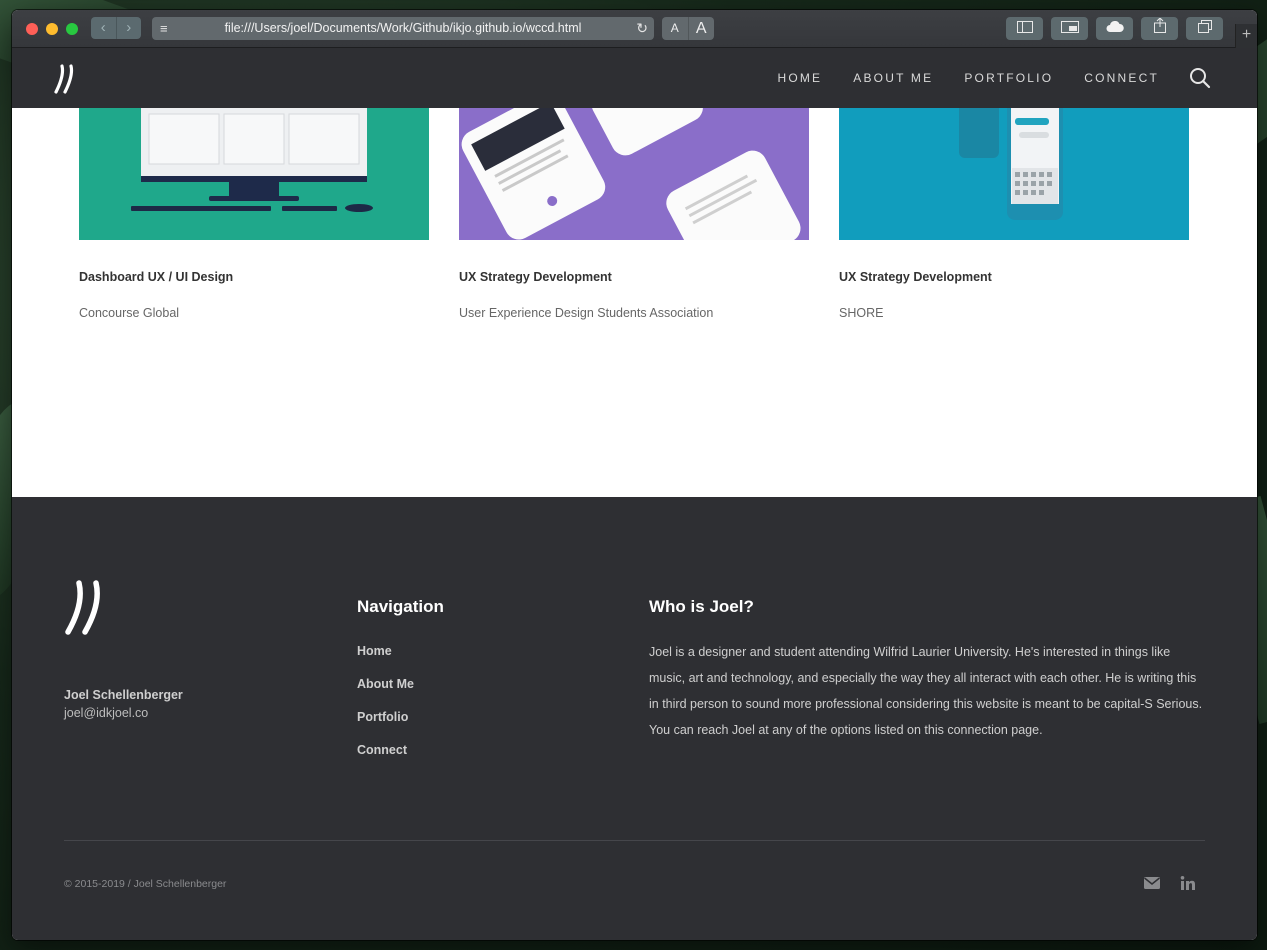 This screenshot has width=1267, height=950. Describe the element at coordinates (701, 606) in the screenshot. I see `footer-about-heading: Who is Joel?` at that location.